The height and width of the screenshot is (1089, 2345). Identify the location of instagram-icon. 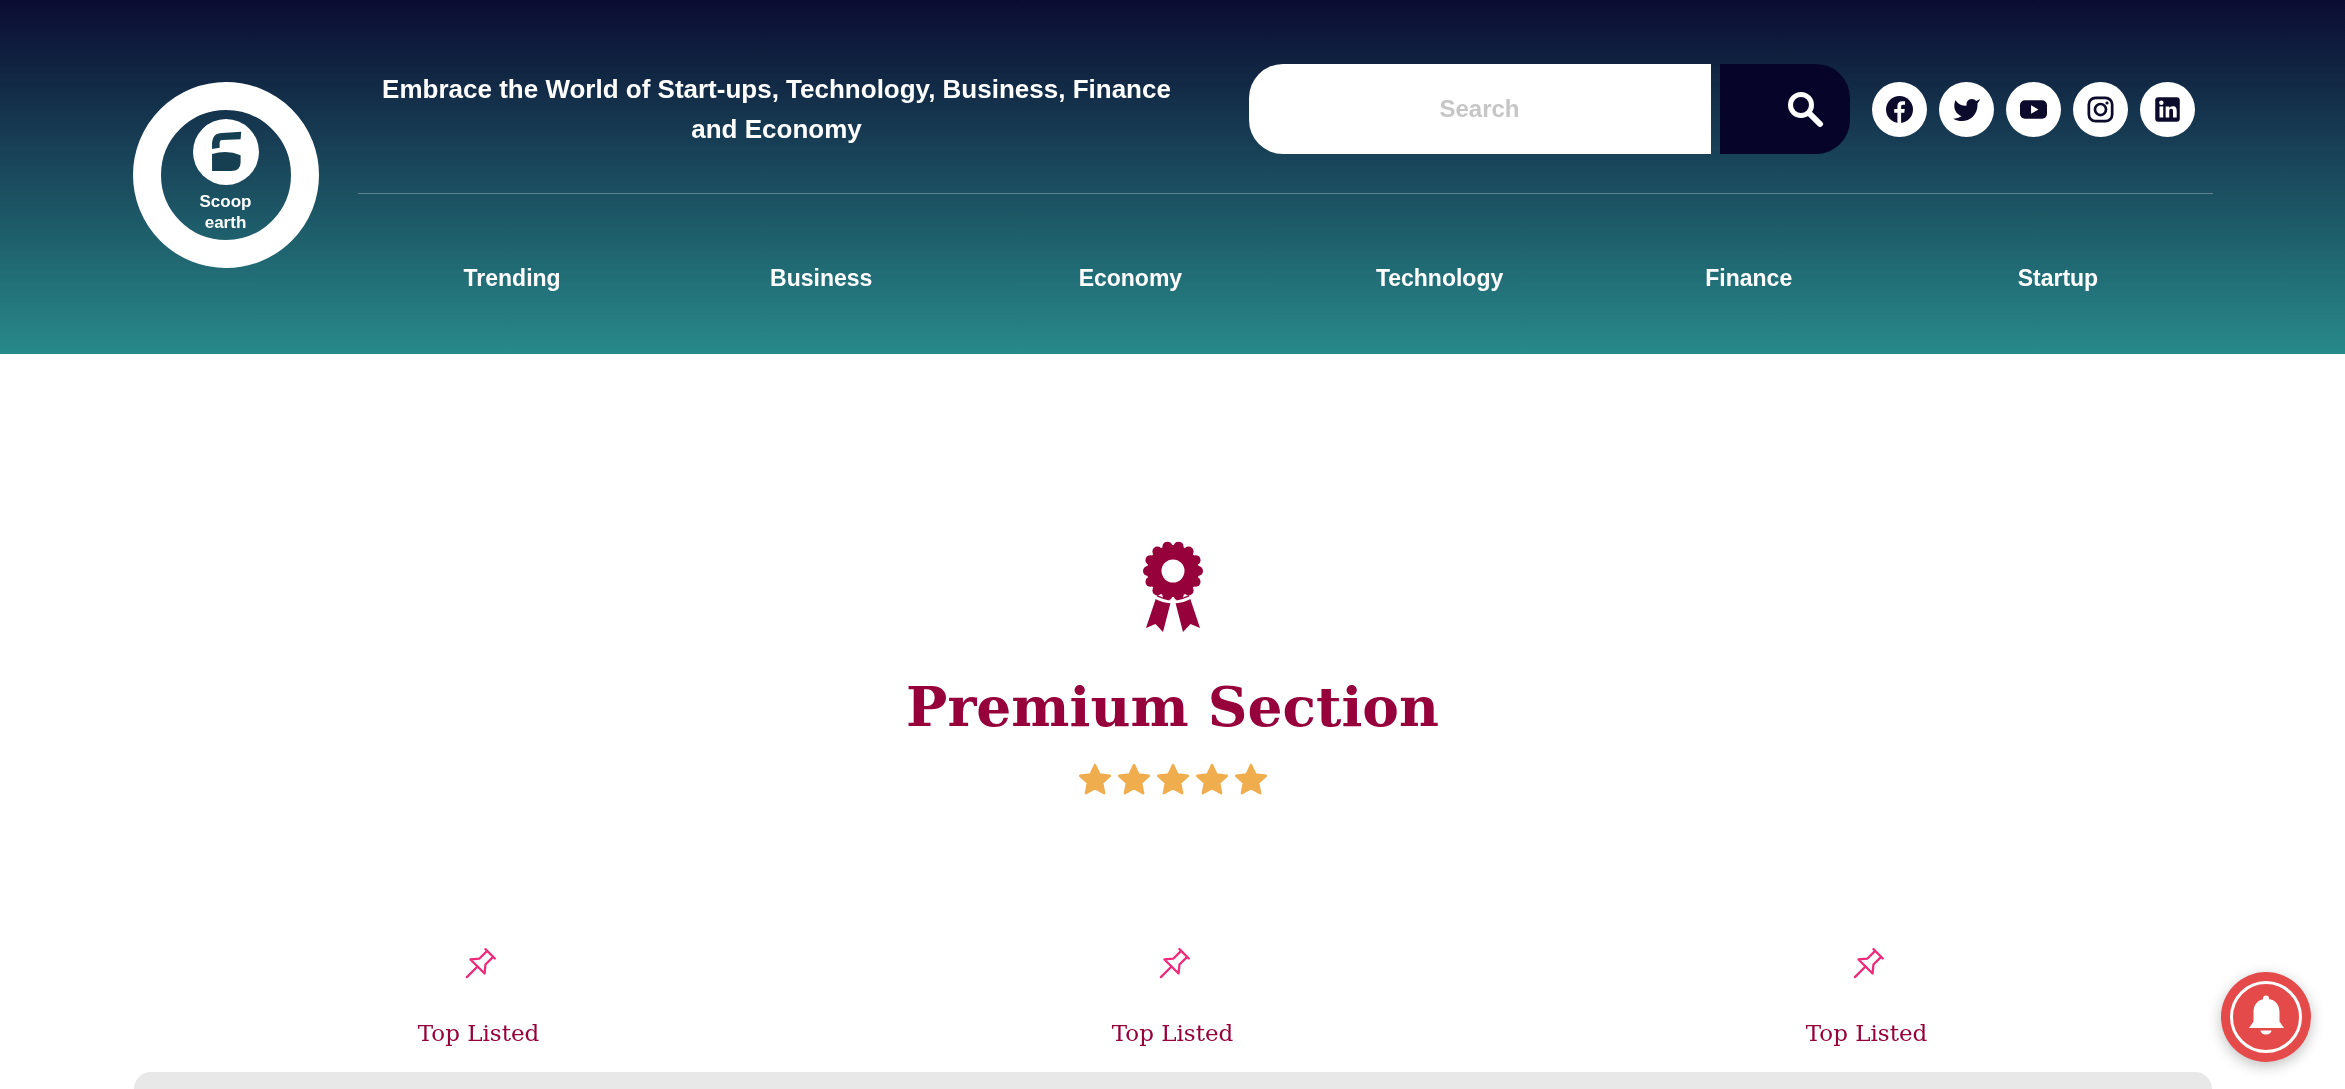
(2100, 109).